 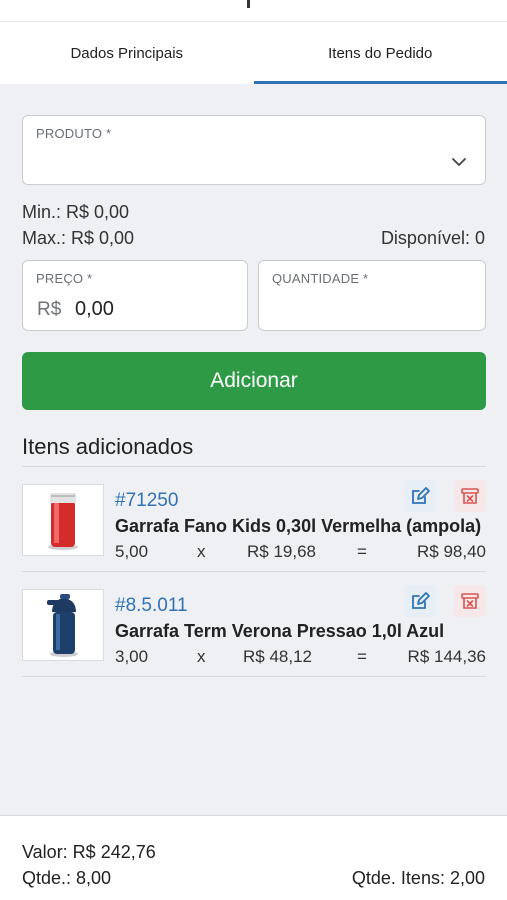 What do you see at coordinates (253, 11) in the screenshot?
I see `top-app-bar` at bounding box center [253, 11].